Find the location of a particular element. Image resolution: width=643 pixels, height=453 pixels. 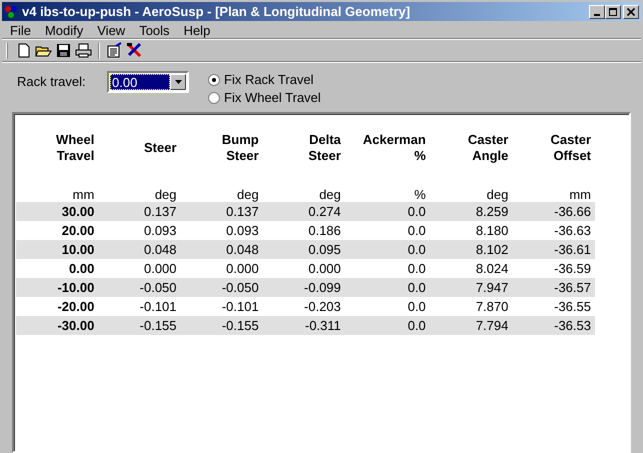

minimize-button is located at coordinates (597, 11).